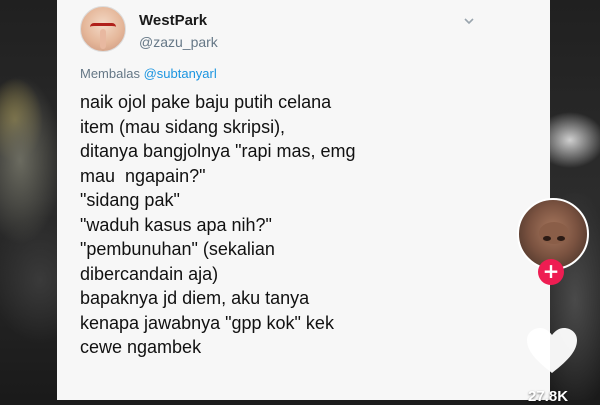 The width and height of the screenshot is (600, 405). I want to click on follow-button: +, so click(551, 272).